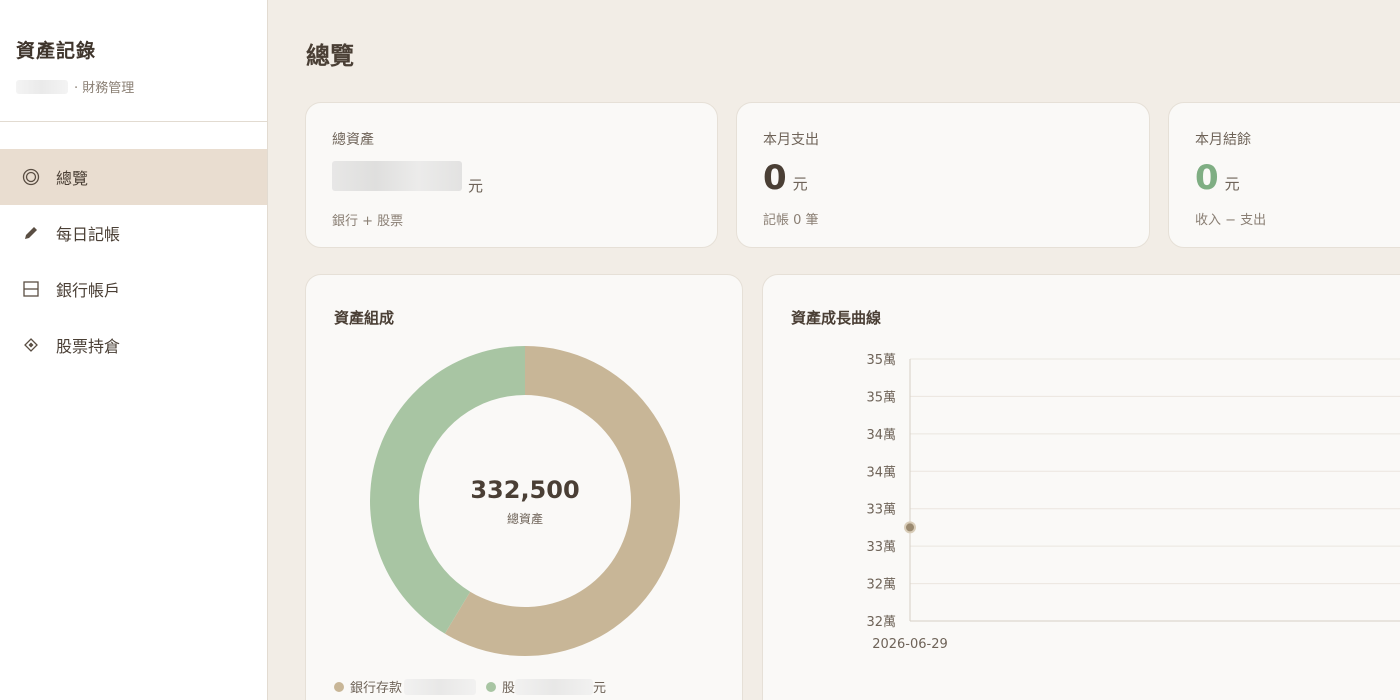 Image resolution: width=1400 pixels, height=700 pixels. What do you see at coordinates (133, 233) in the screenshot?
I see `sidebar-item-daily-ledger: 每日記帳` at bounding box center [133, 233].